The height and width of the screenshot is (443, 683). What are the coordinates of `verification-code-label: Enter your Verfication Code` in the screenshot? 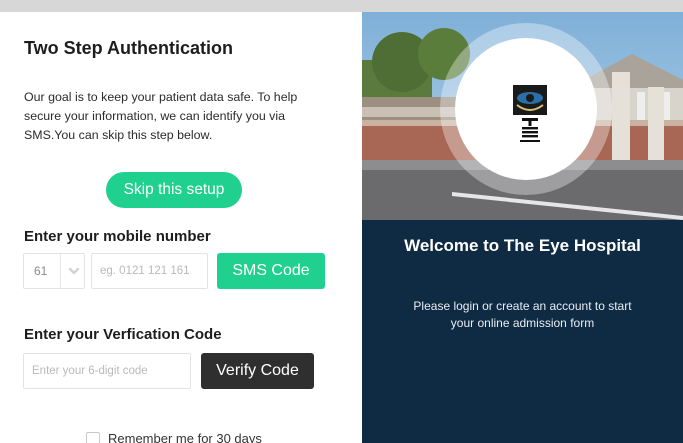 It's located at (123, 334).